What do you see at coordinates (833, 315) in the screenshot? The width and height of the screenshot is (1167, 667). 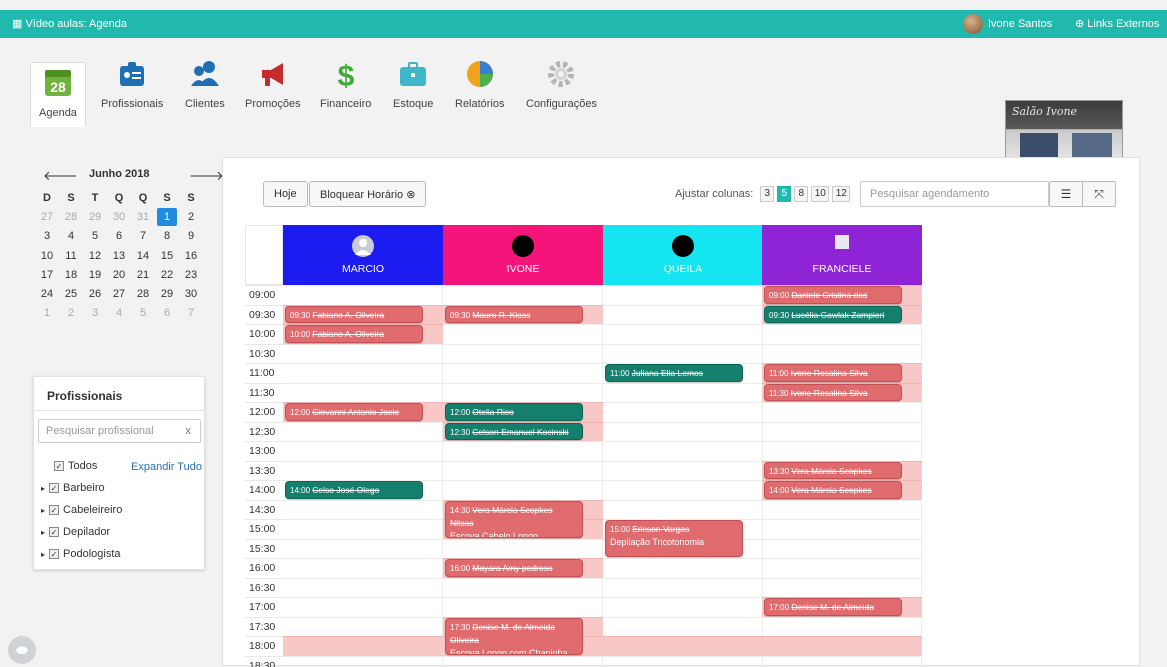 I see `appointment: 09:30 Lucélia Gawlak Zampieri` at bounding box center [833, 315].